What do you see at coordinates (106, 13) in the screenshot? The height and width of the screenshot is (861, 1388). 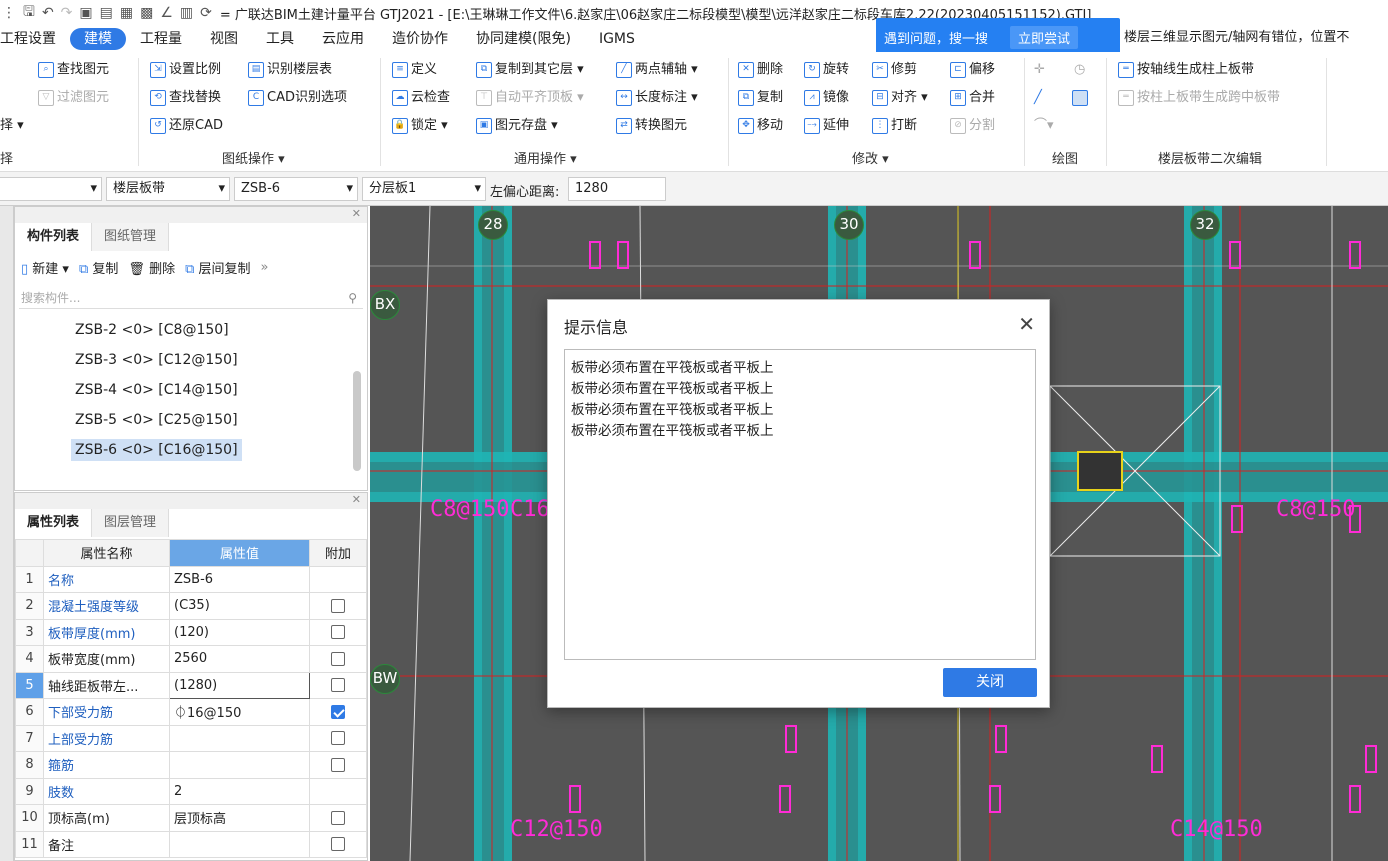 I see `view-icon: ▤` at bounding box center [106, 13].